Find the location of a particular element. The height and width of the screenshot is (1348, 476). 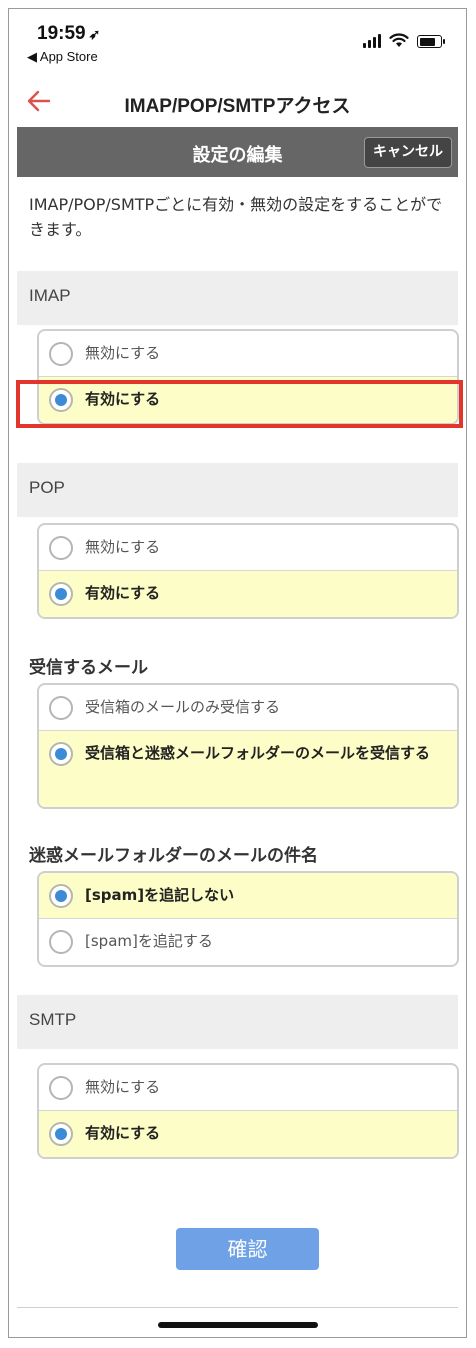

option-label: 受信箱のメールのみ受信する is located at coordinates (183, 707).